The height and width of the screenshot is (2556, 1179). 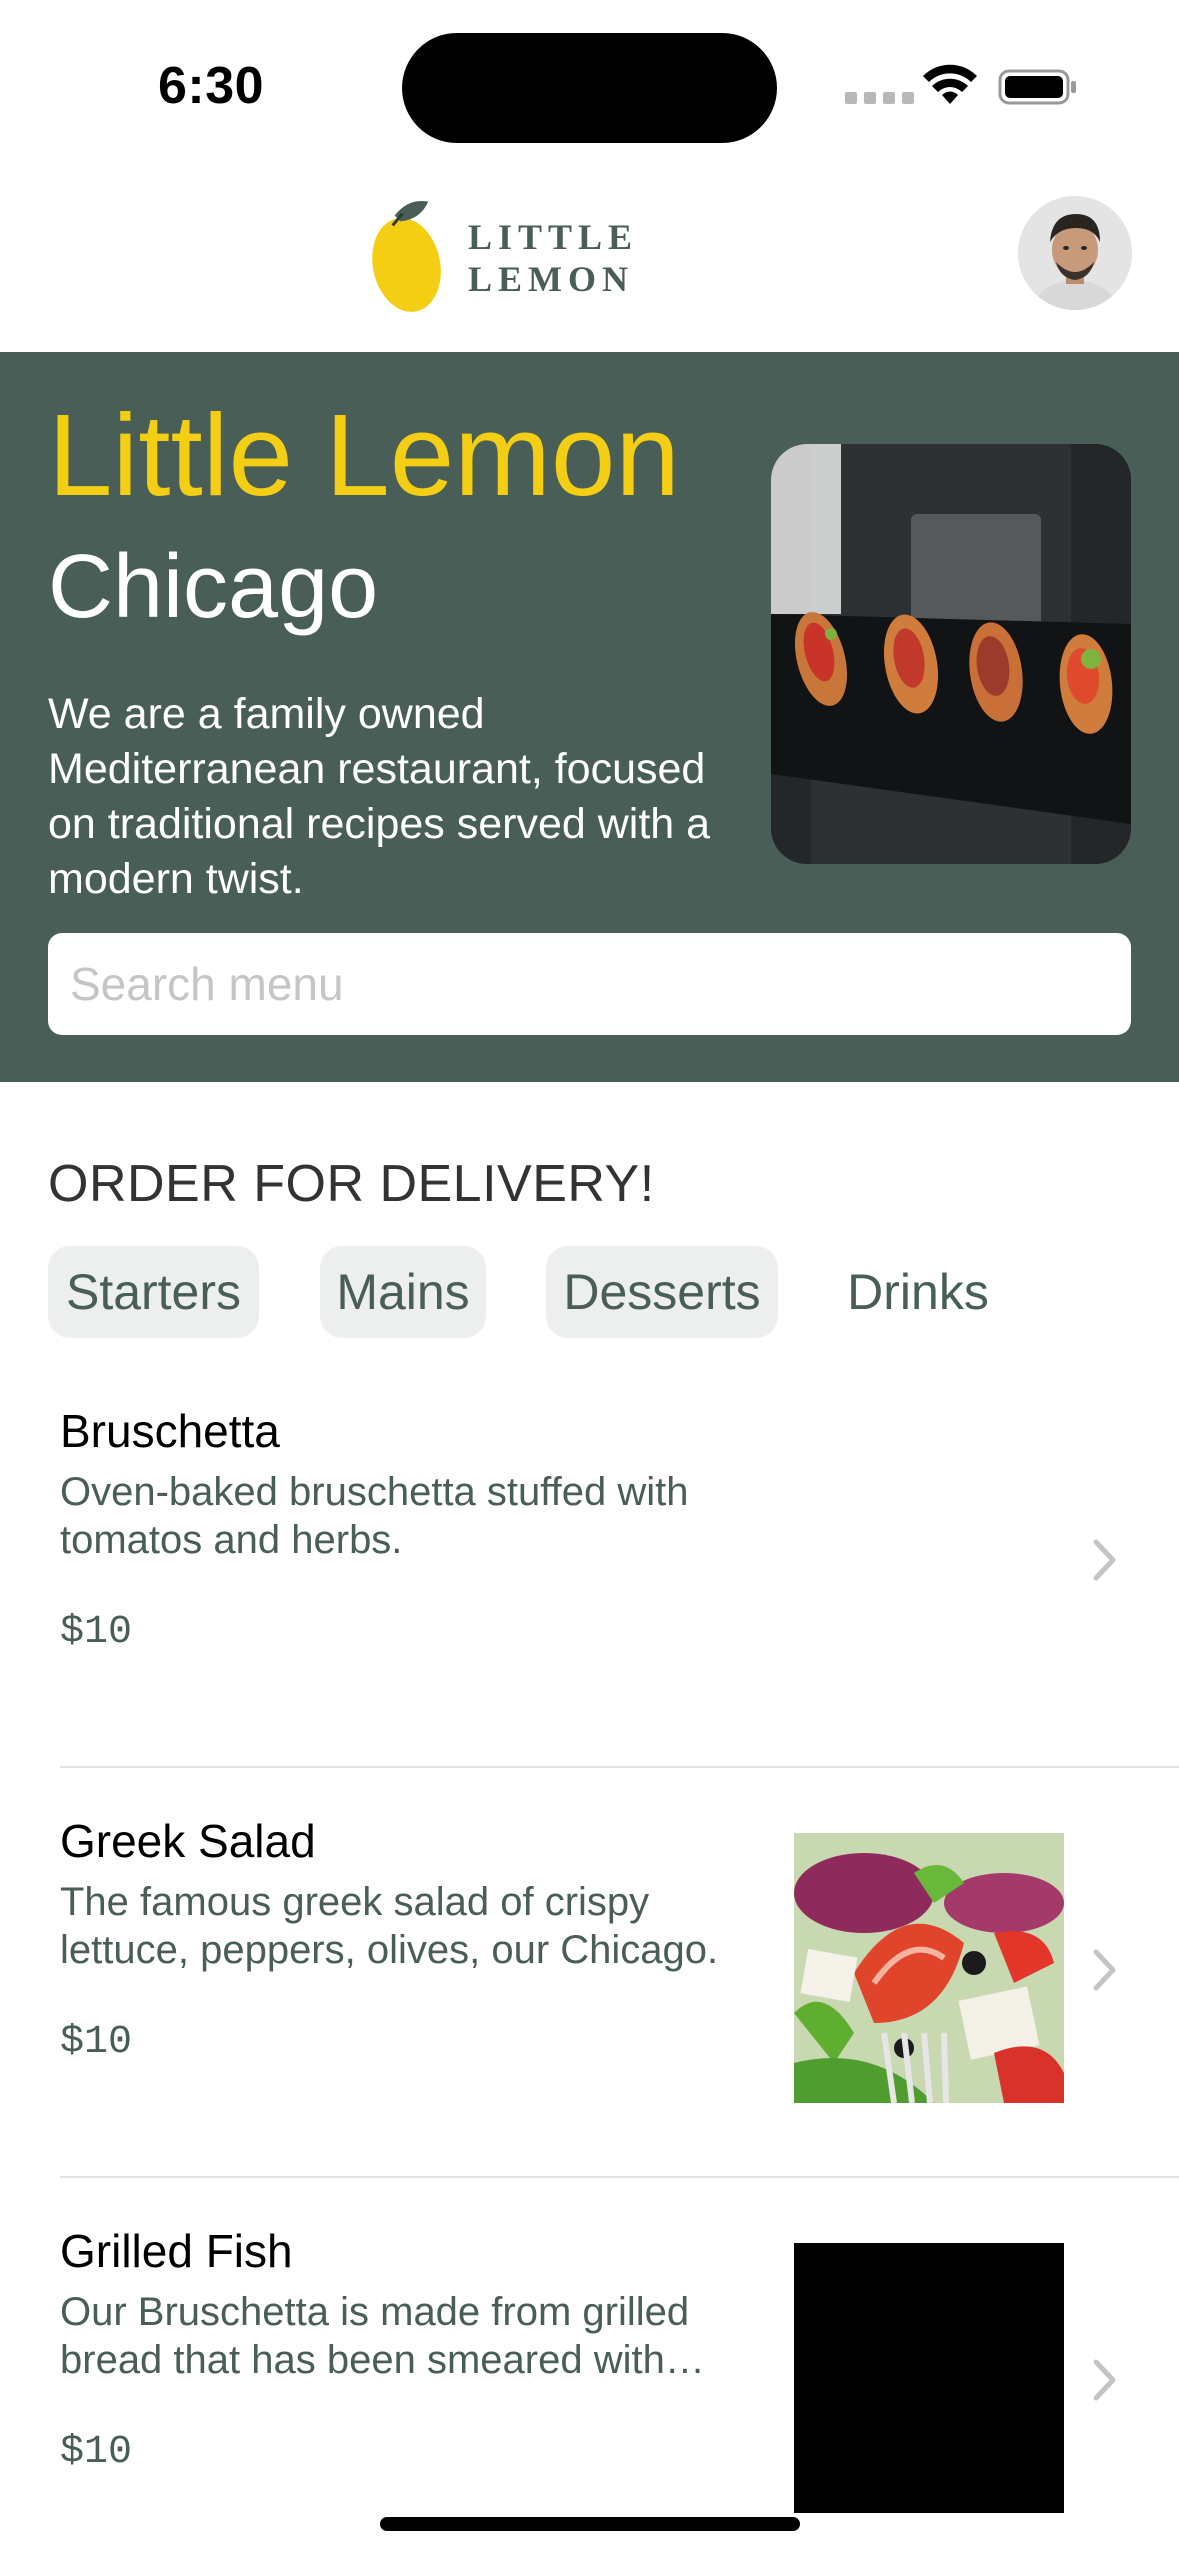 I want to click on profile-avatar, so click(x=1075, y=253).